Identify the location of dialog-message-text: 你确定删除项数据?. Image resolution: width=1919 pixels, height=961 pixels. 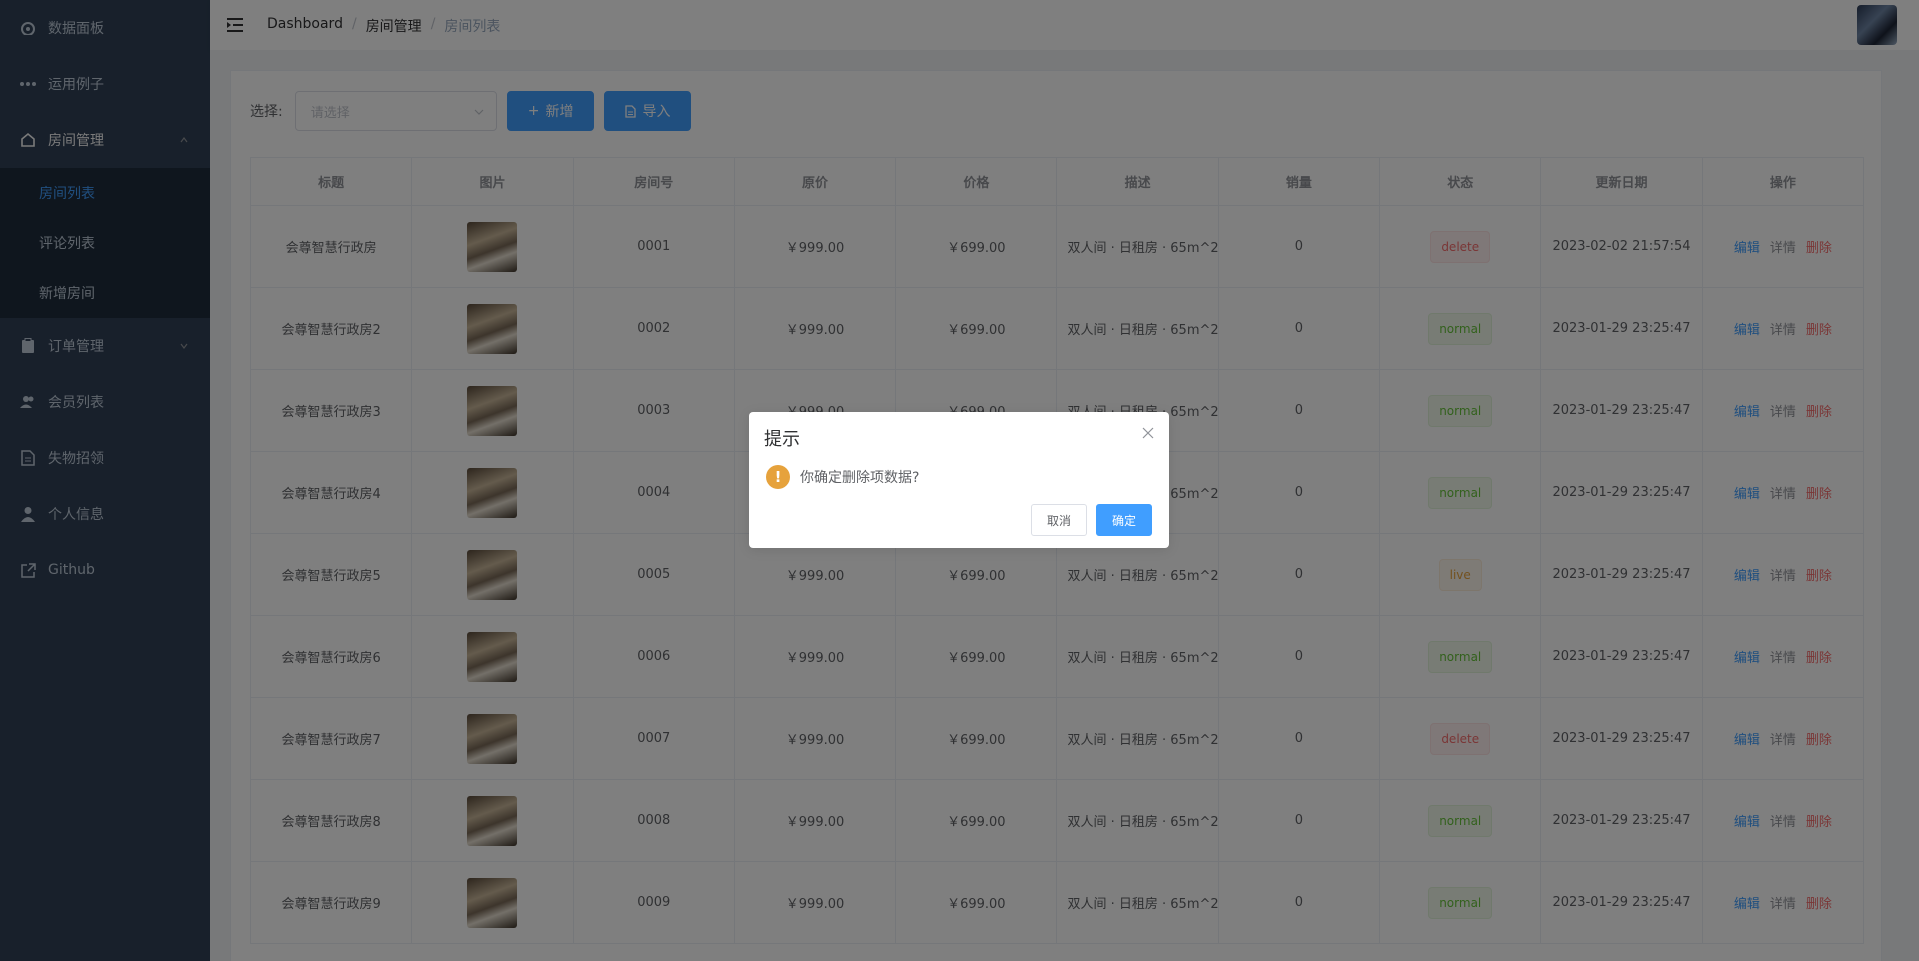
(860, 478).